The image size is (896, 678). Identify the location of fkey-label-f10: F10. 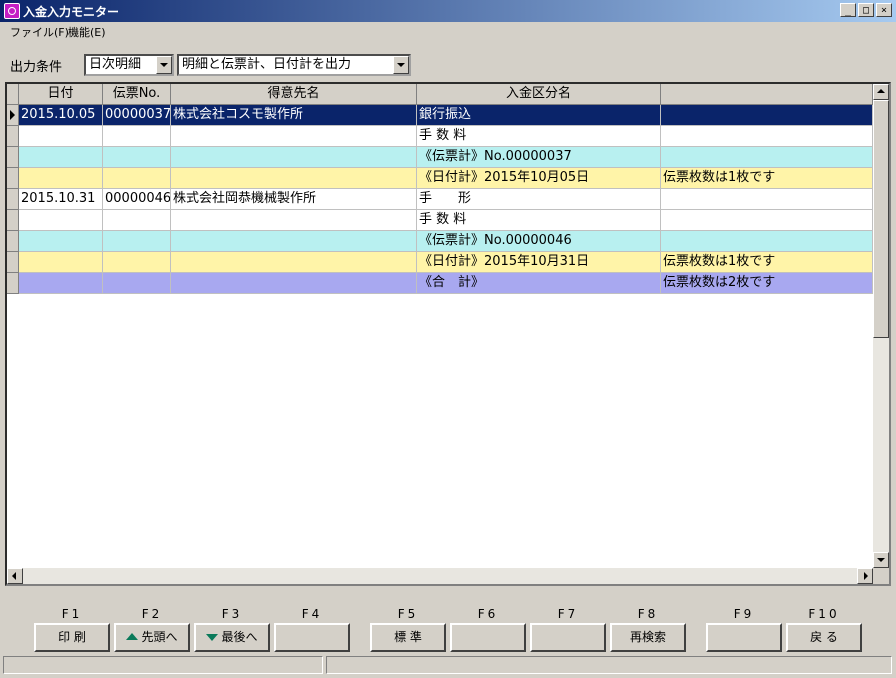
(824, 614).